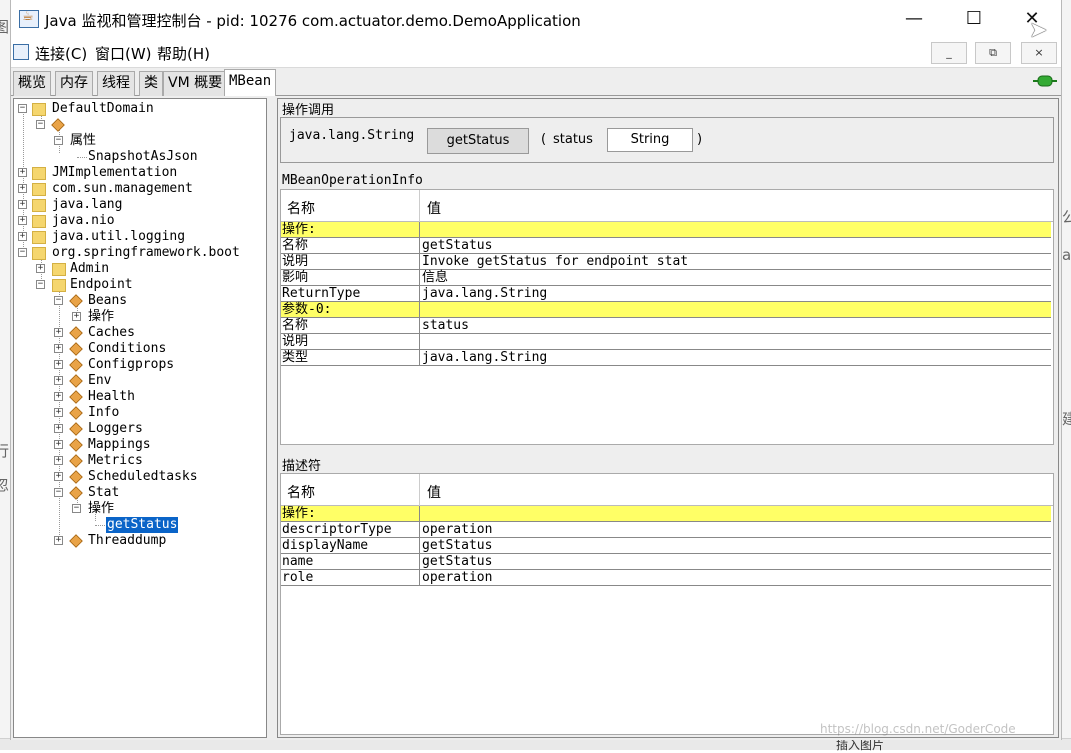  Describe the element at coordinates (116, 83) in the screenshot. I see `tab-threads: 线程` at that location.